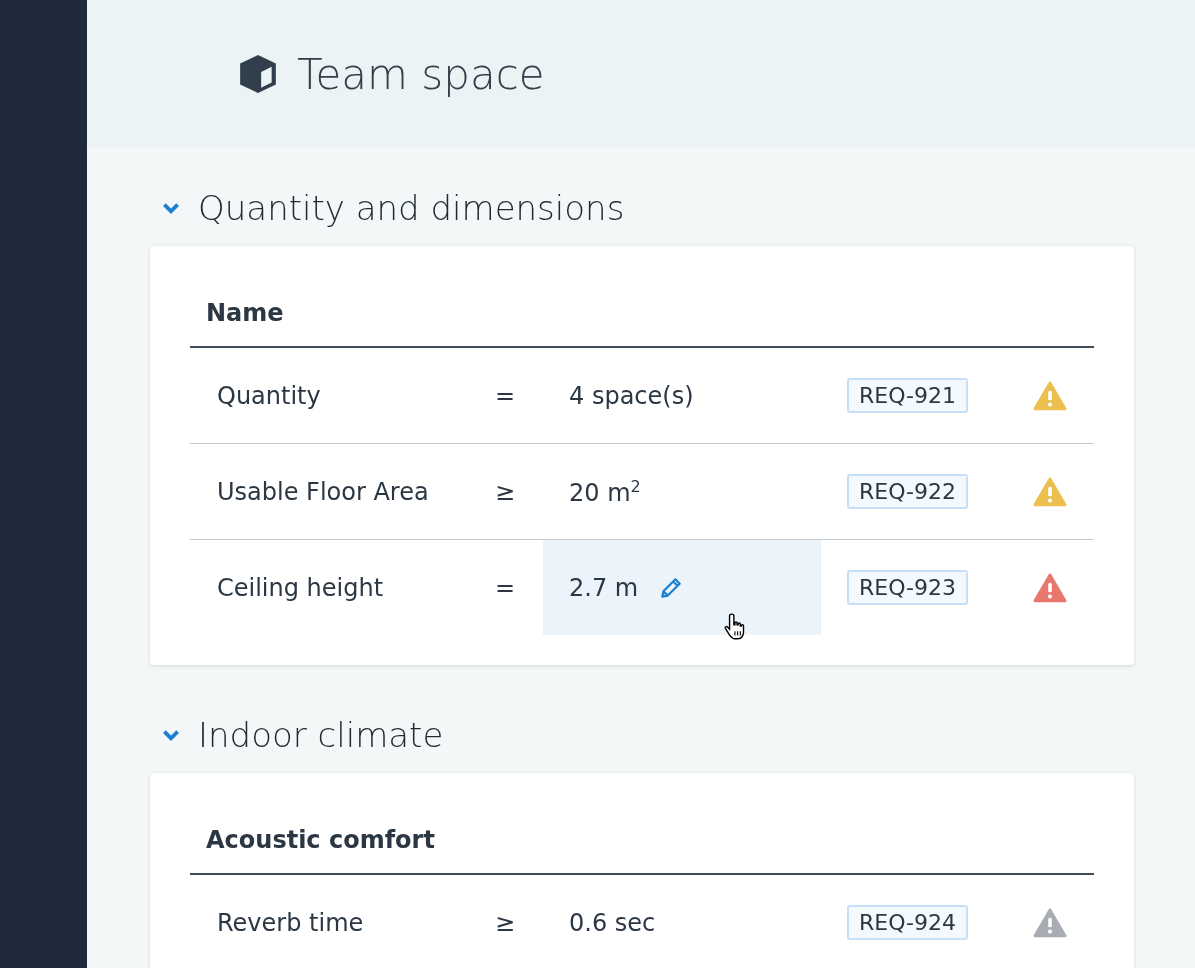 This screenshot has width=1195, height=968. Describe the element at coordinates (411, 208) in the screenshot. I see `section-title: Quantity and dimensions` at that location.